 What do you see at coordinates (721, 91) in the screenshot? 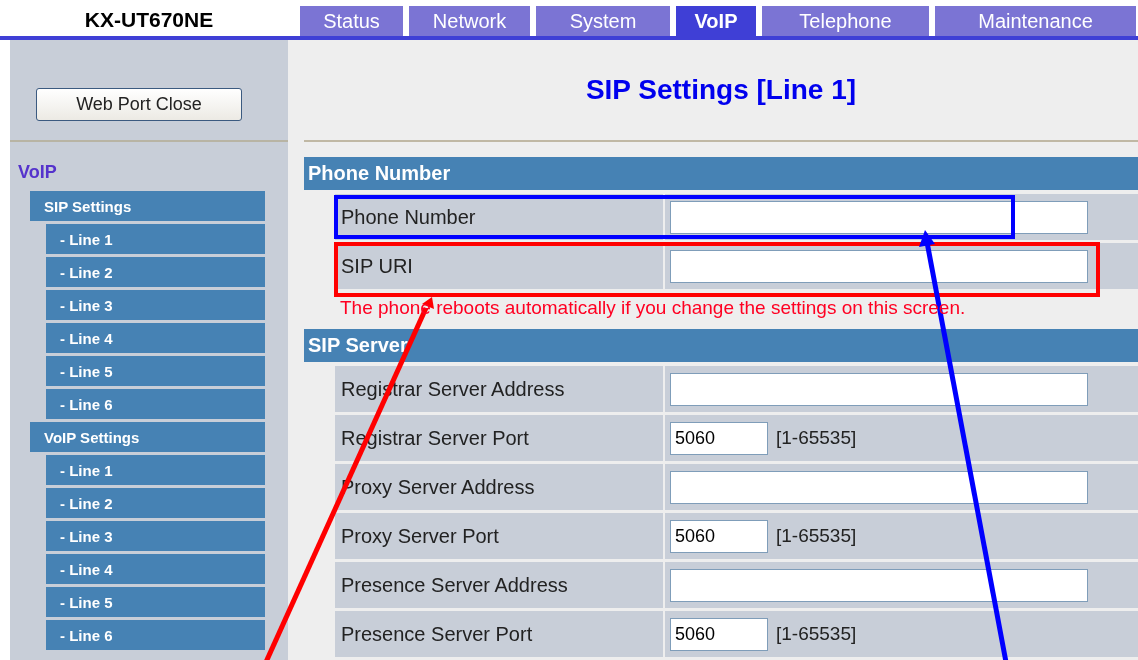
I see `page-title: SIP Settings [Line 1]` at bounding box center [721, 91].